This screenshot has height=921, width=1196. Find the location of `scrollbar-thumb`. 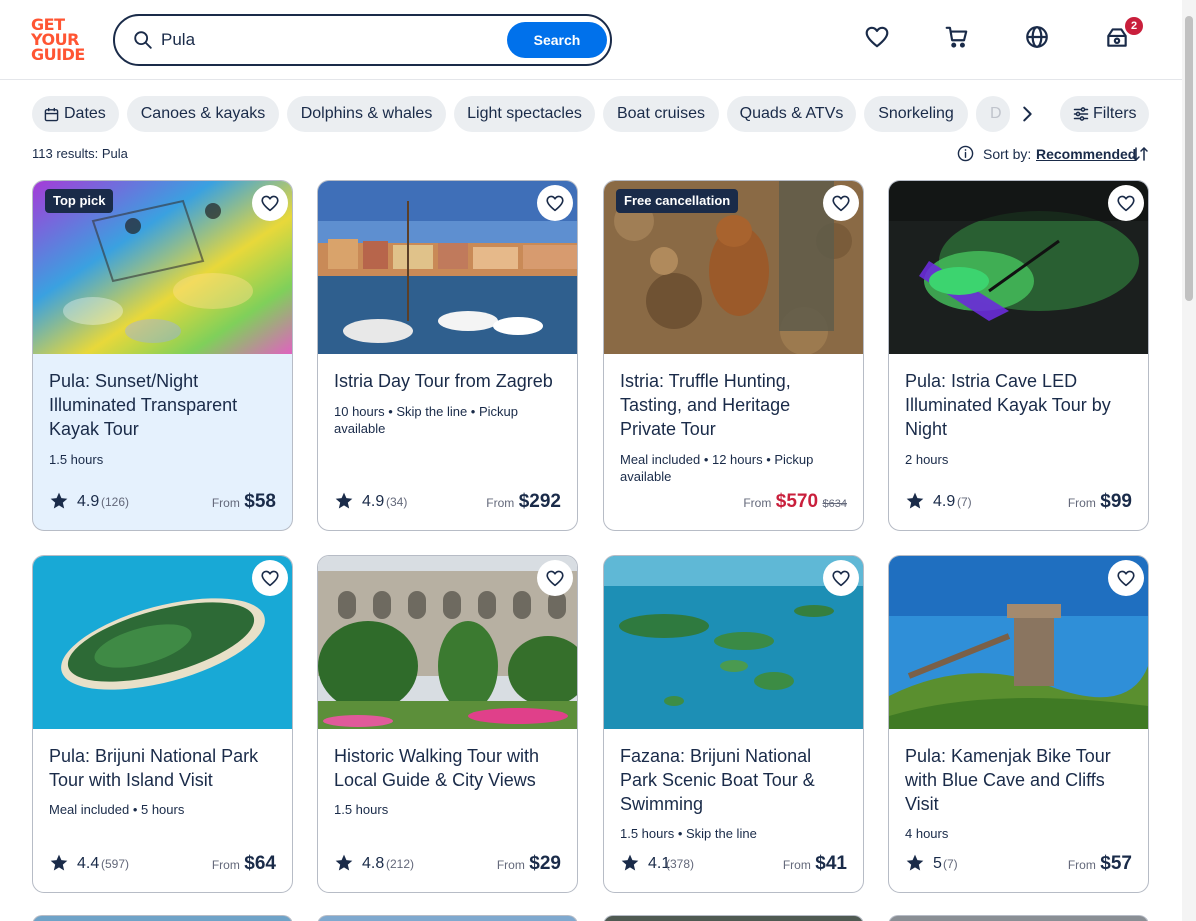

scrollbar-thumb is located at coordinates (1189, 158).